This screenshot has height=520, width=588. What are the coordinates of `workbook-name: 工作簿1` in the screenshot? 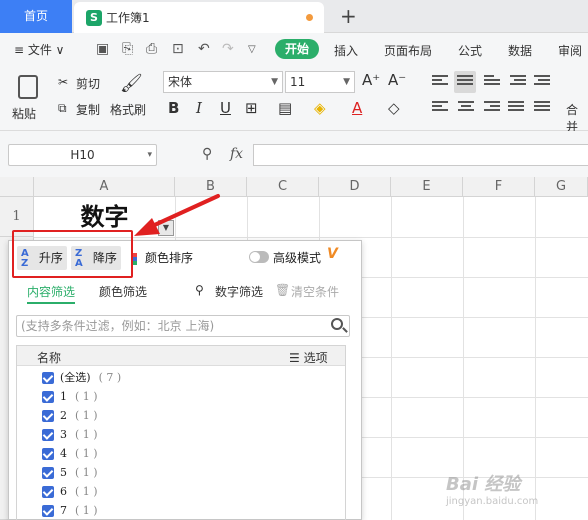 It's located at (128, 18).